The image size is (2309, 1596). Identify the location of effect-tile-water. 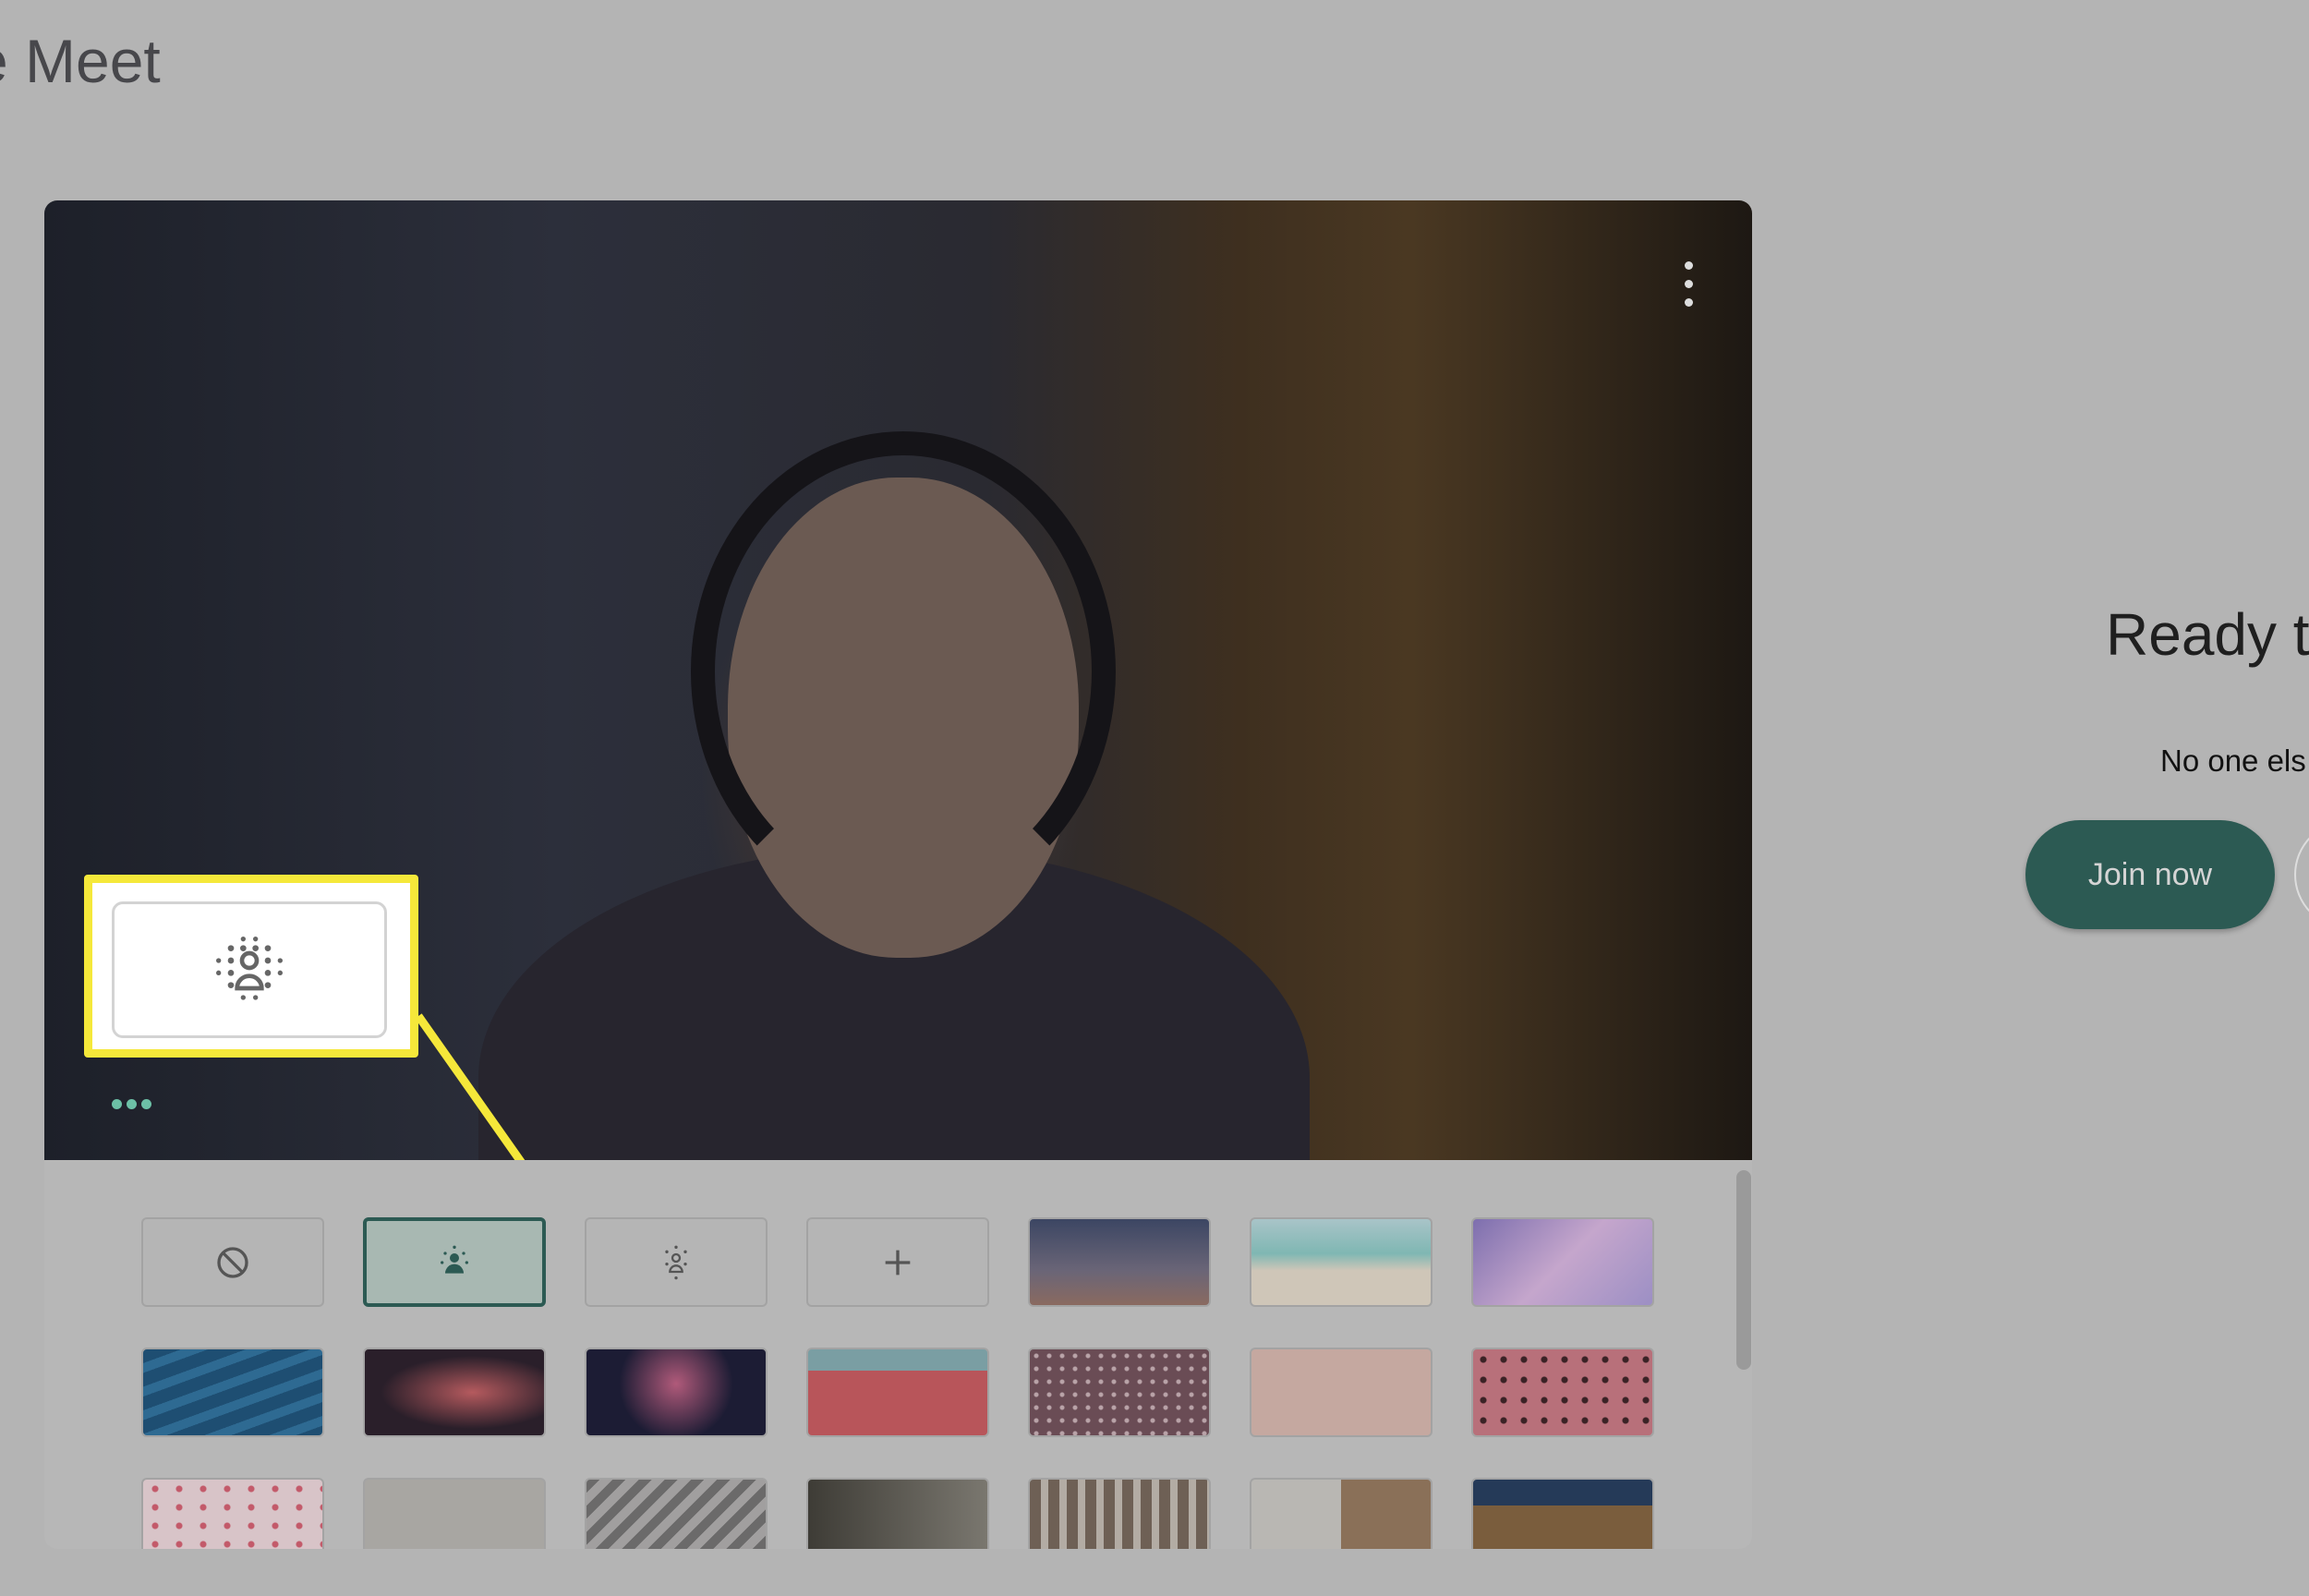
(233, 1392).